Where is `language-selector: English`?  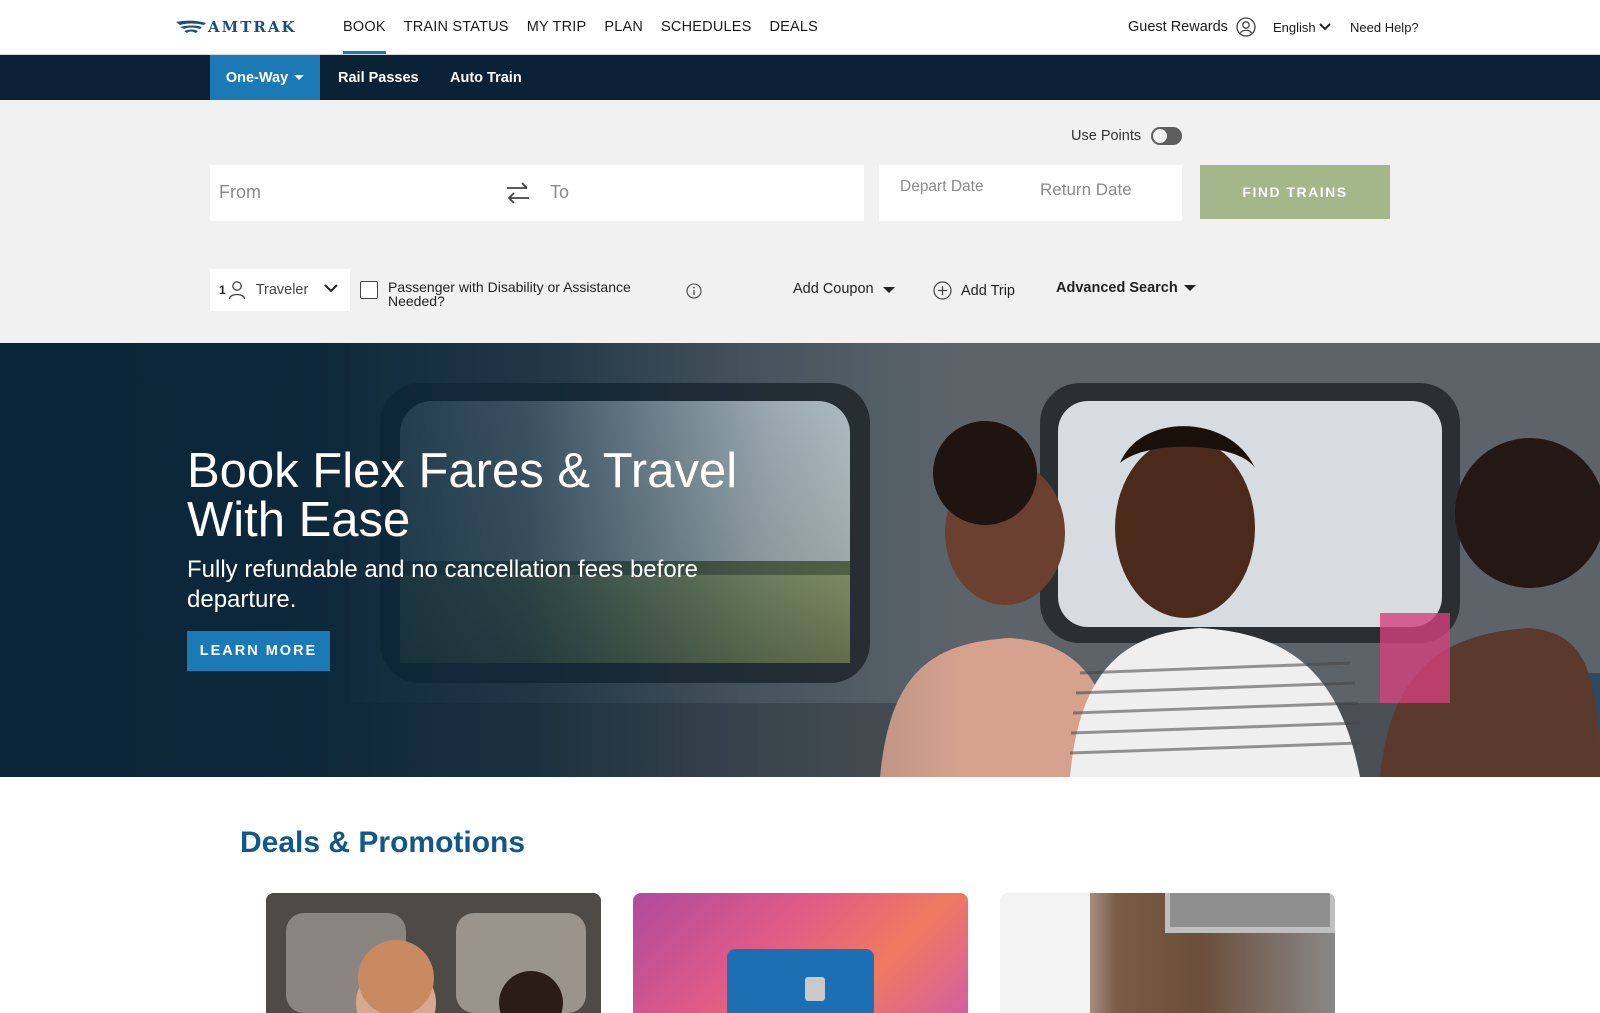
language-selector: English is located at coordinates (1302, 27).